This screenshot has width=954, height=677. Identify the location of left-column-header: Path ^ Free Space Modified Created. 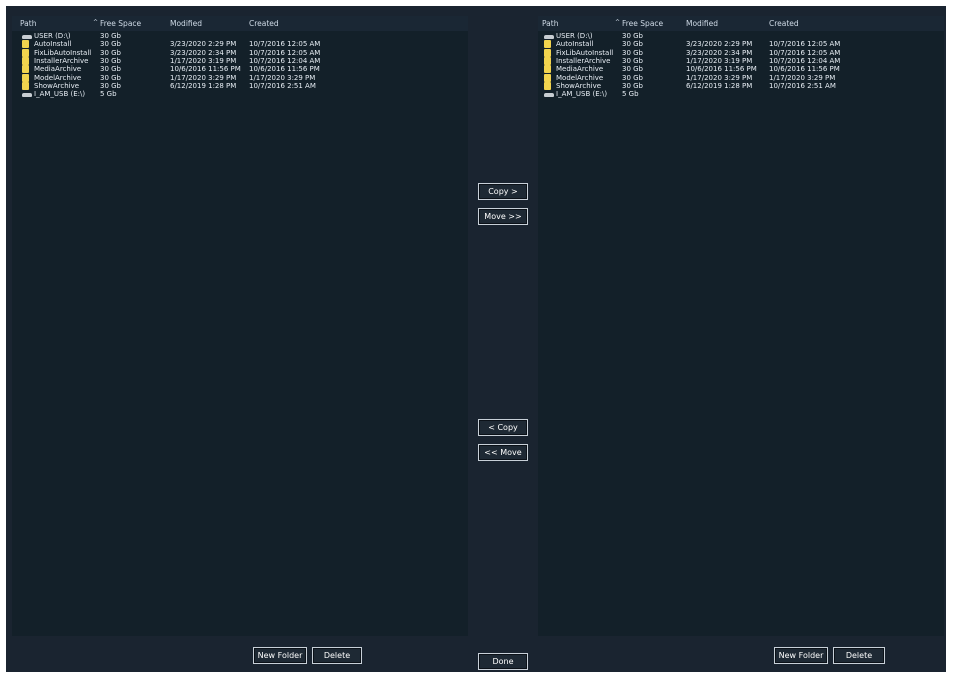
(240, 23).